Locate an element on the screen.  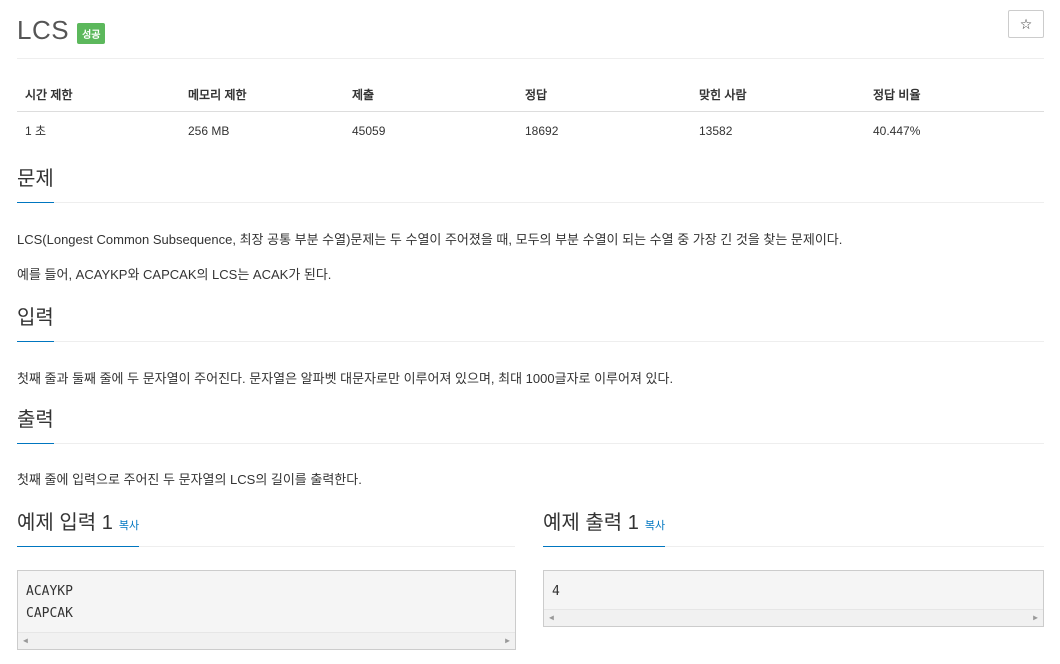
sample-input-box: ACAYKP CAPCAK ◀ ▶ is located at coordinates (266, 610).